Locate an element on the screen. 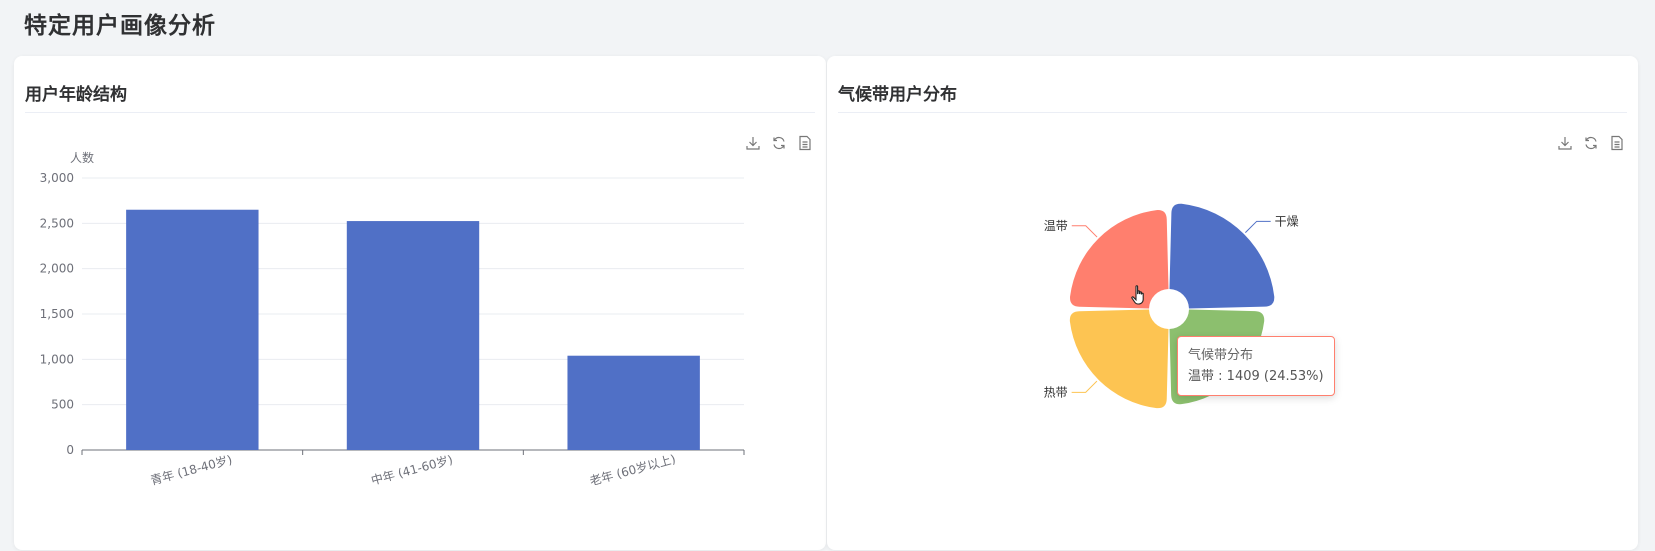  pie-label: 热带 is located at coordinates (1056, 392).